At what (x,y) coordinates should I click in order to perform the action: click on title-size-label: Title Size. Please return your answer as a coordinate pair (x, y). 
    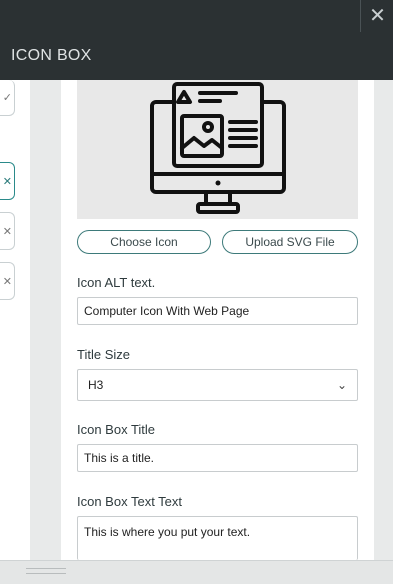
    Looking at the image, I should click on (103, 354).